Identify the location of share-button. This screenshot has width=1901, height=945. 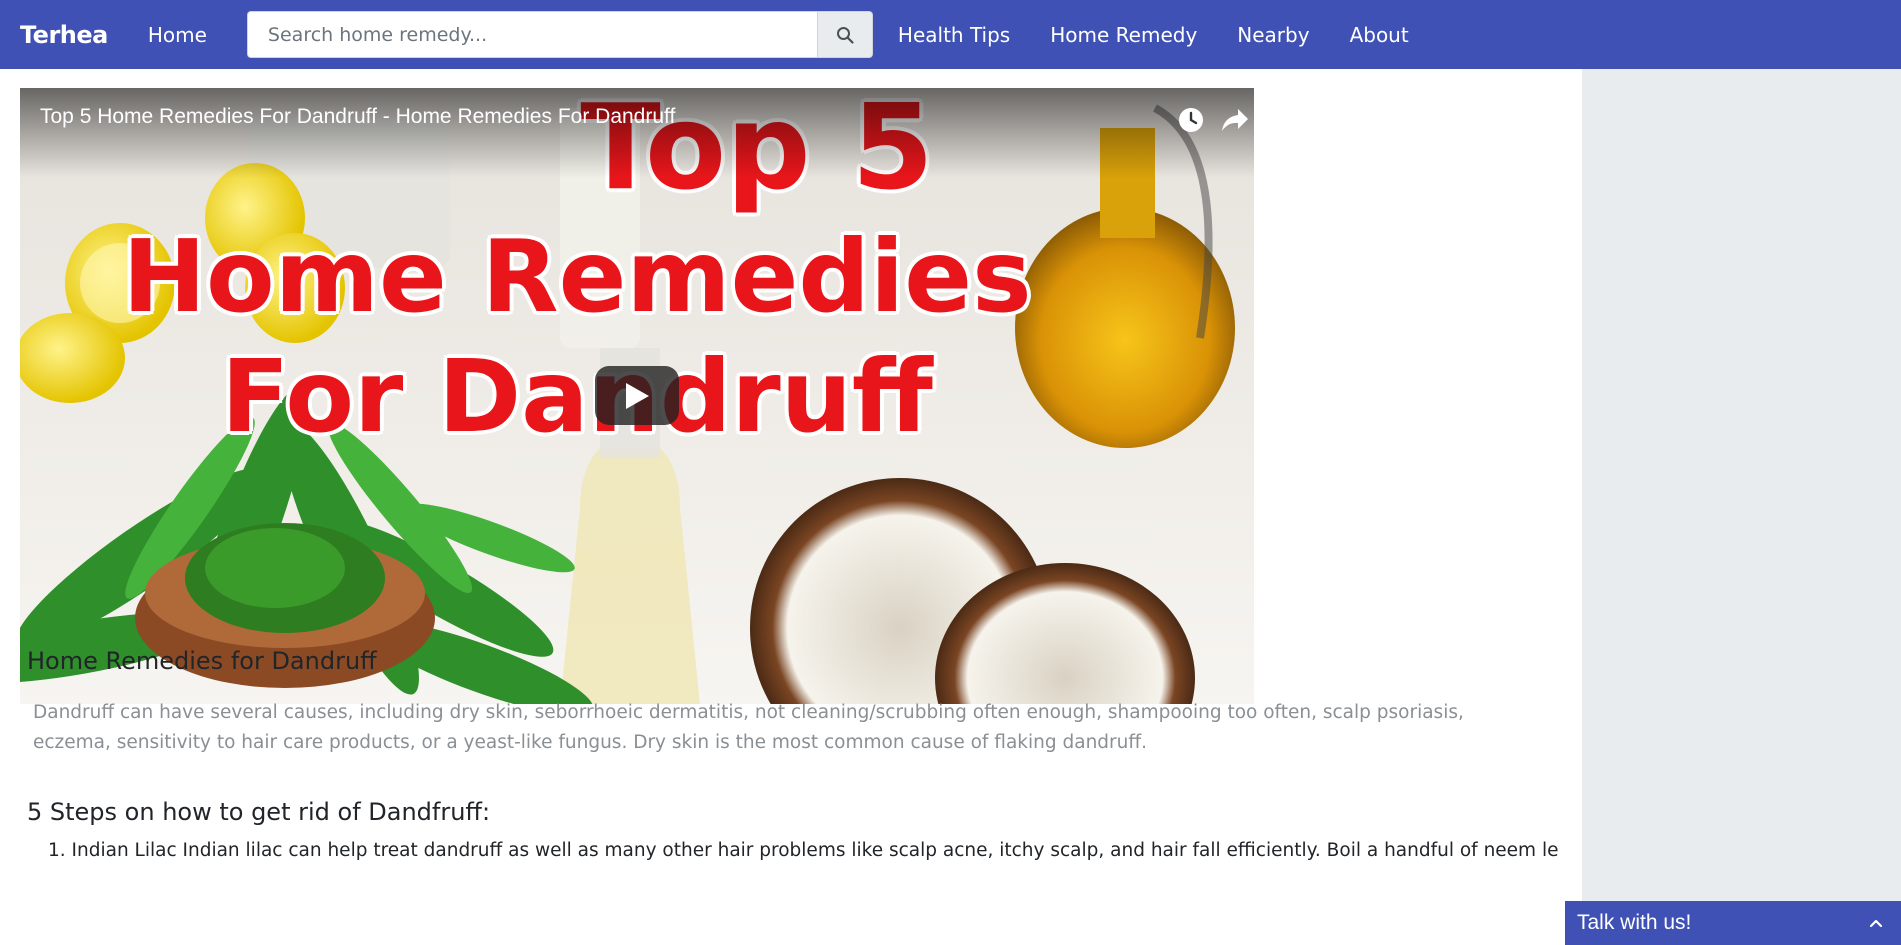
(1235, 120).